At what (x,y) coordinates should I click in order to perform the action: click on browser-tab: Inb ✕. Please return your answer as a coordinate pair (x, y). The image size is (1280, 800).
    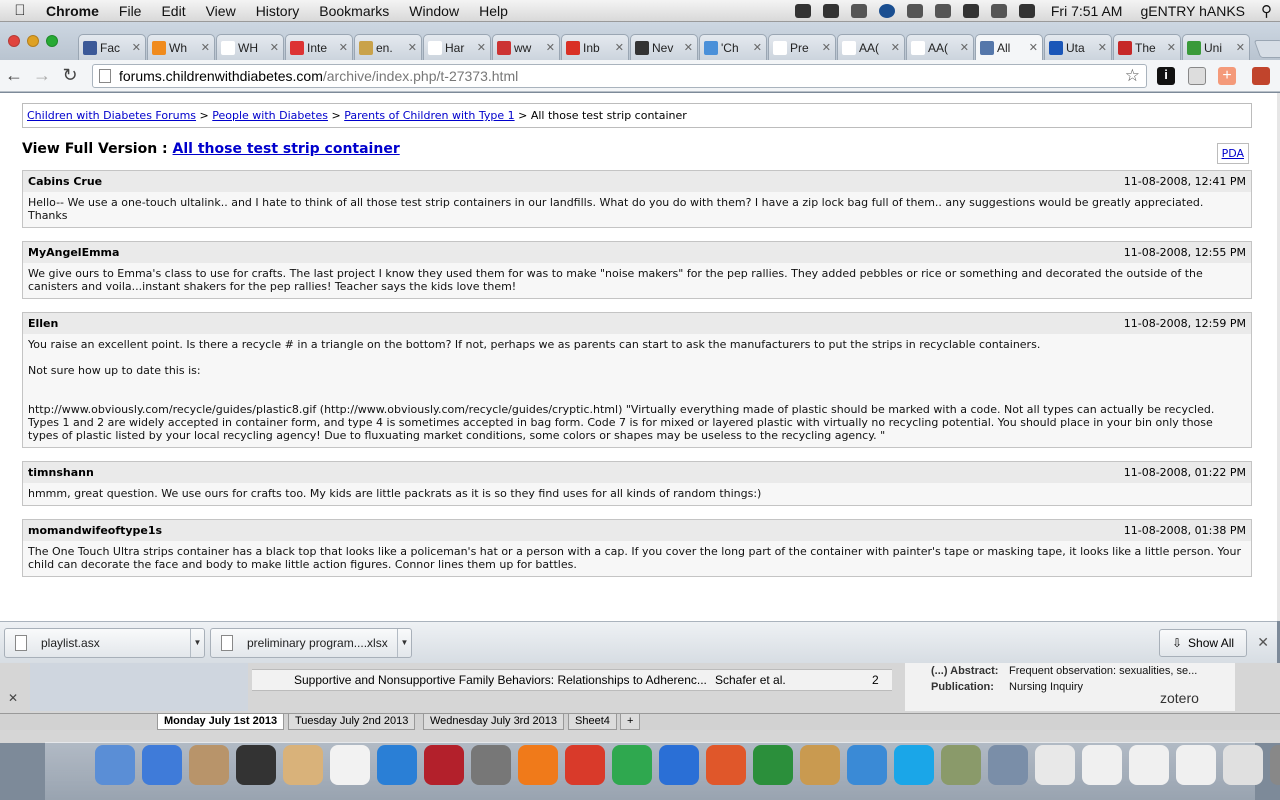
    Looking at the image, I should click on (595, 47).